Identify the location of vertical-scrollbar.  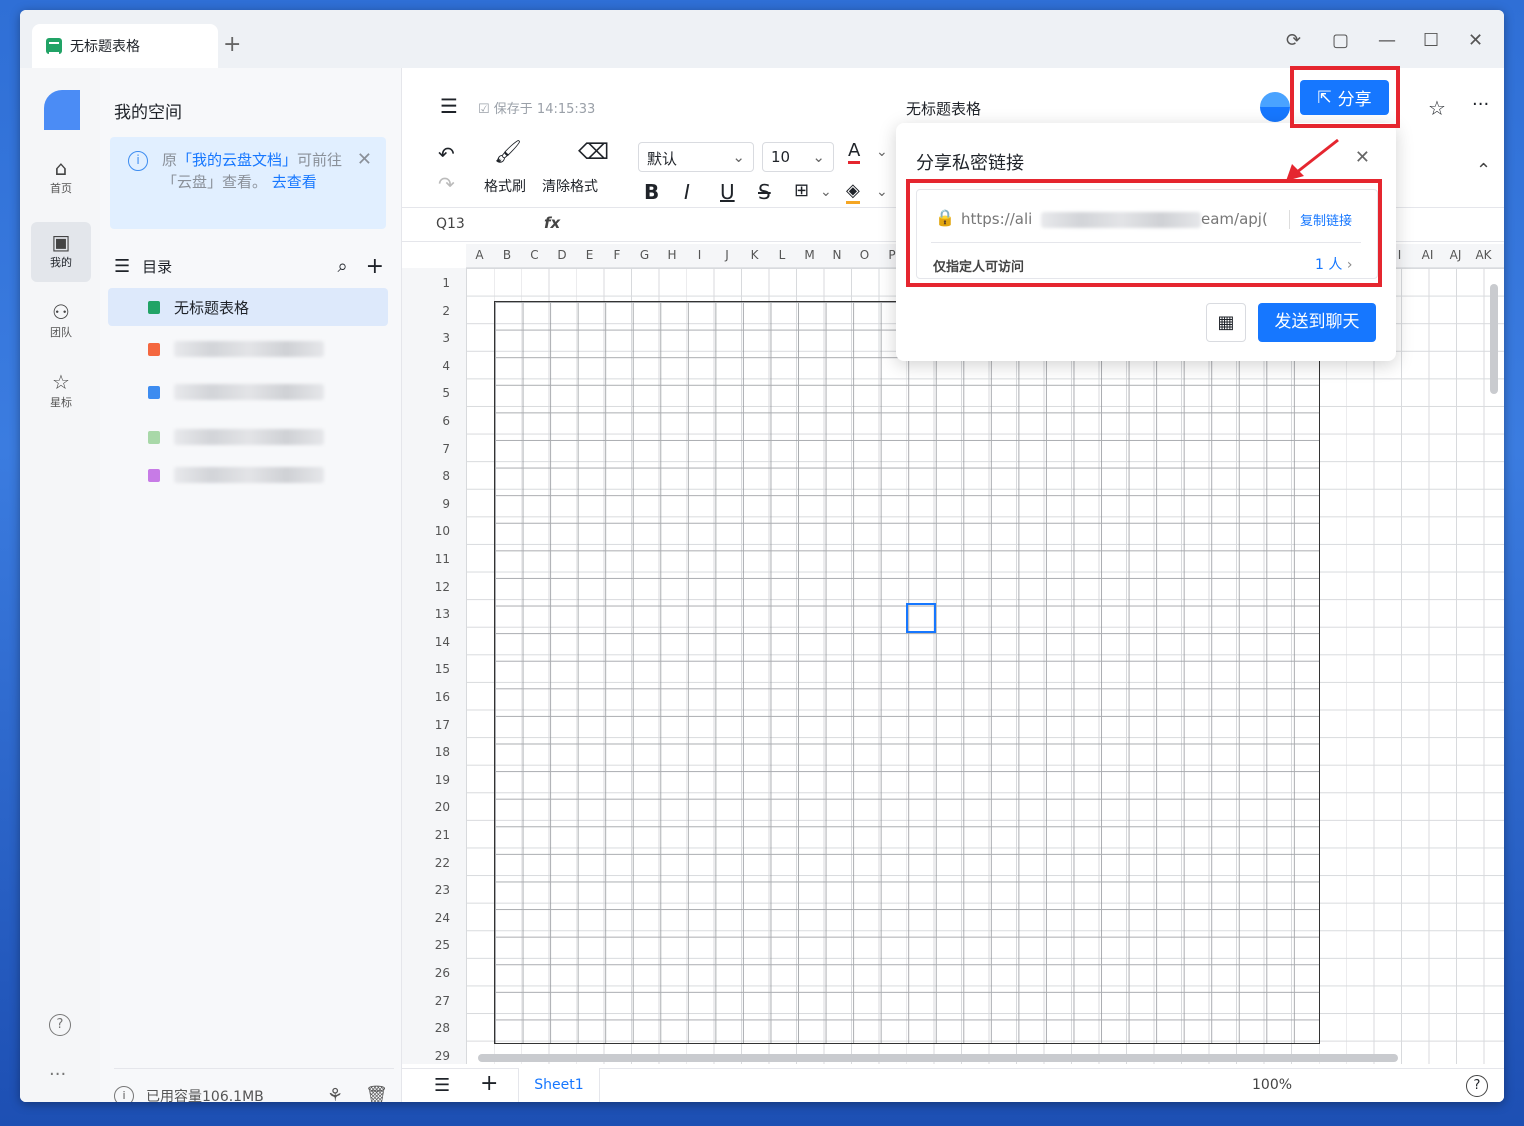
(1494, 339).